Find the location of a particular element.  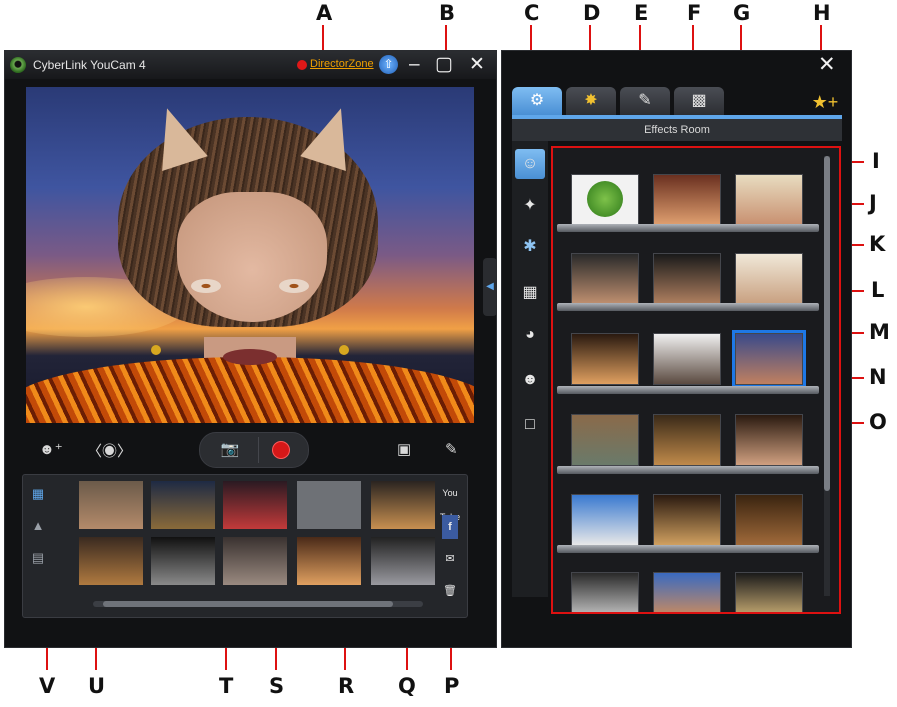

effects-close-button: ✕ is located at coordinates (827, 64).